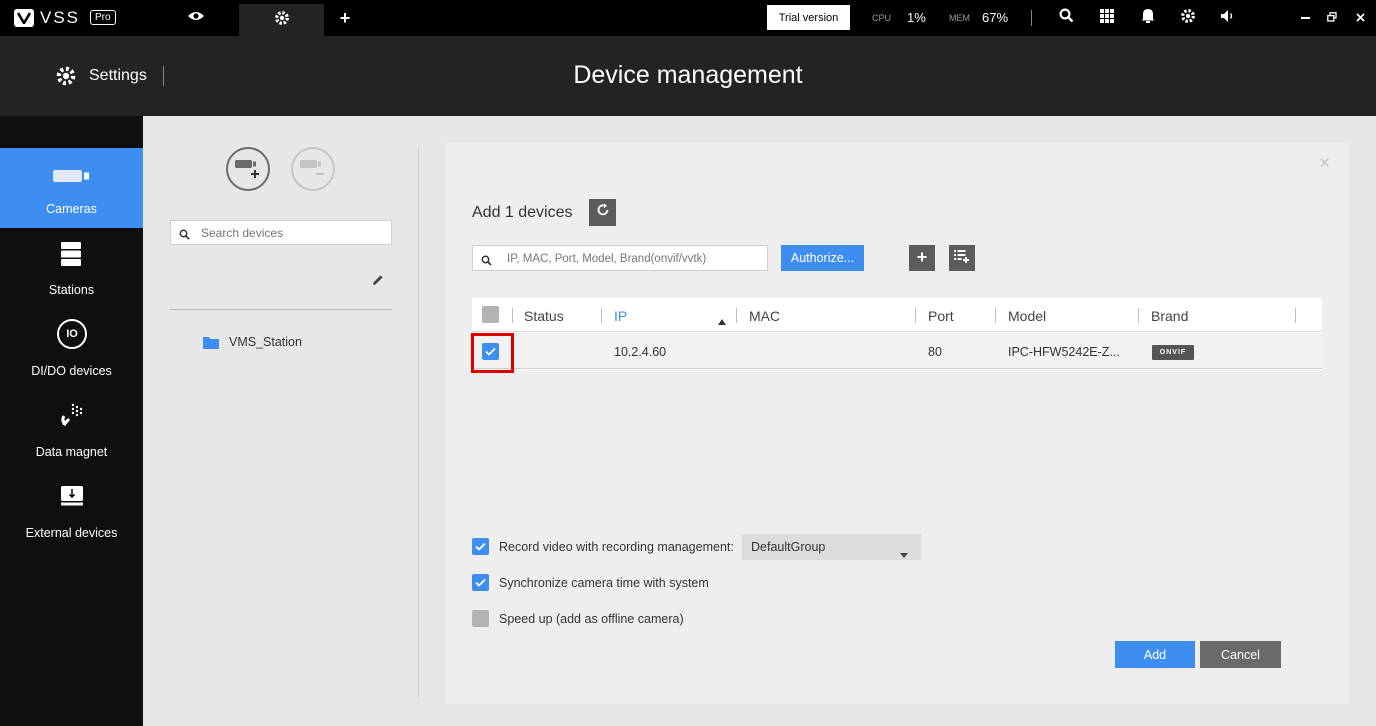  Describe the element at coordinates (995, 17) in the screenshot. I see `mem-value: 67%` at that location.